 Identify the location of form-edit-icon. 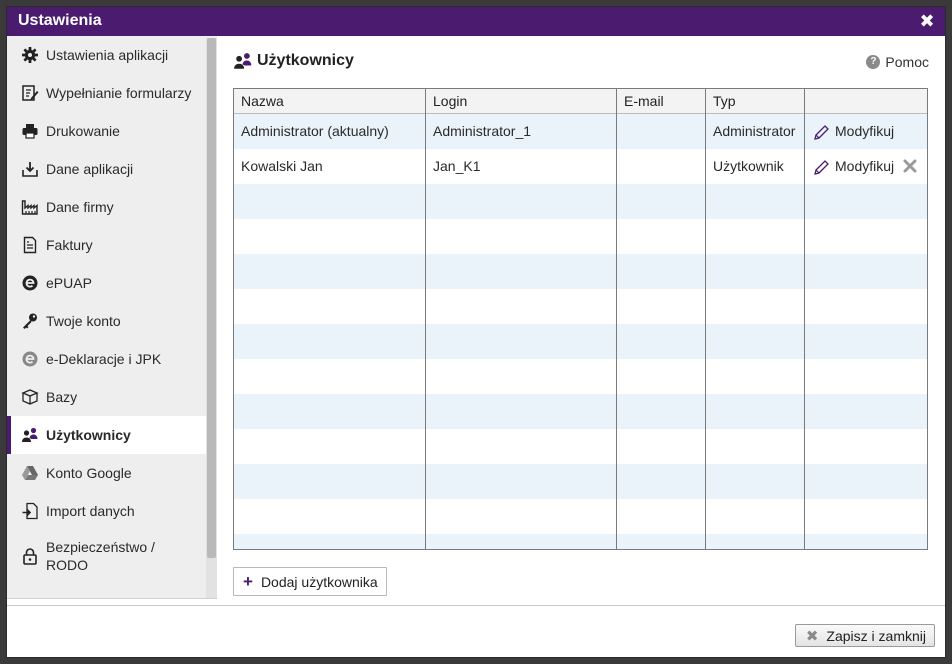
(30, 93).